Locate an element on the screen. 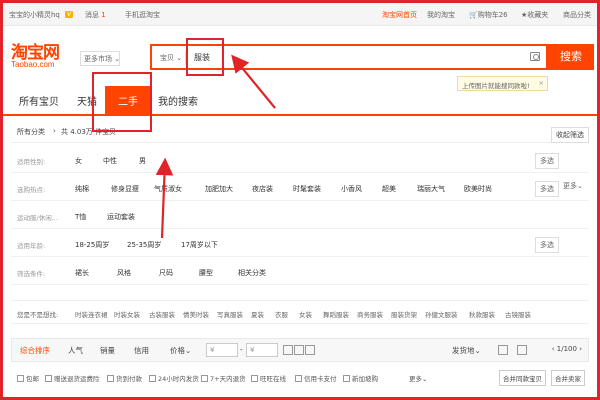 This screenshot has height=400, width=600. annotation-arrows is located at coordinates (215, 146).